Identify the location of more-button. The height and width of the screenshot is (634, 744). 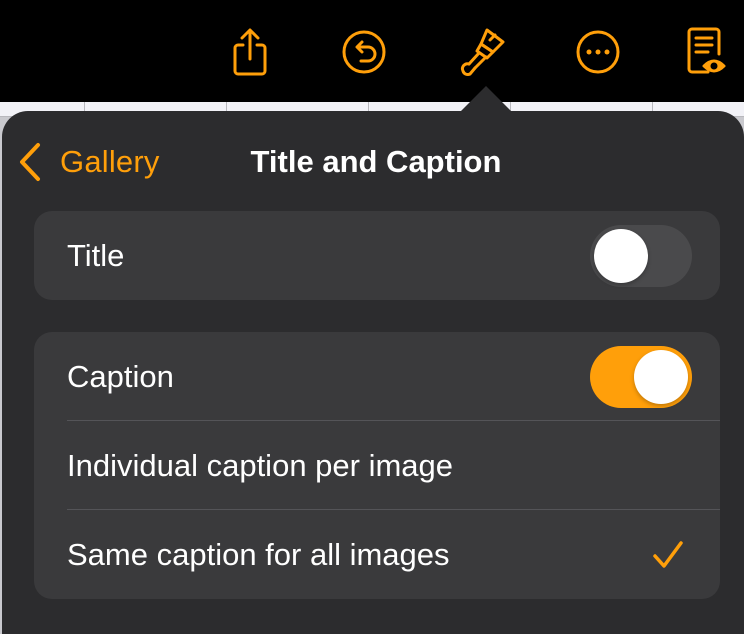
(598, 52).